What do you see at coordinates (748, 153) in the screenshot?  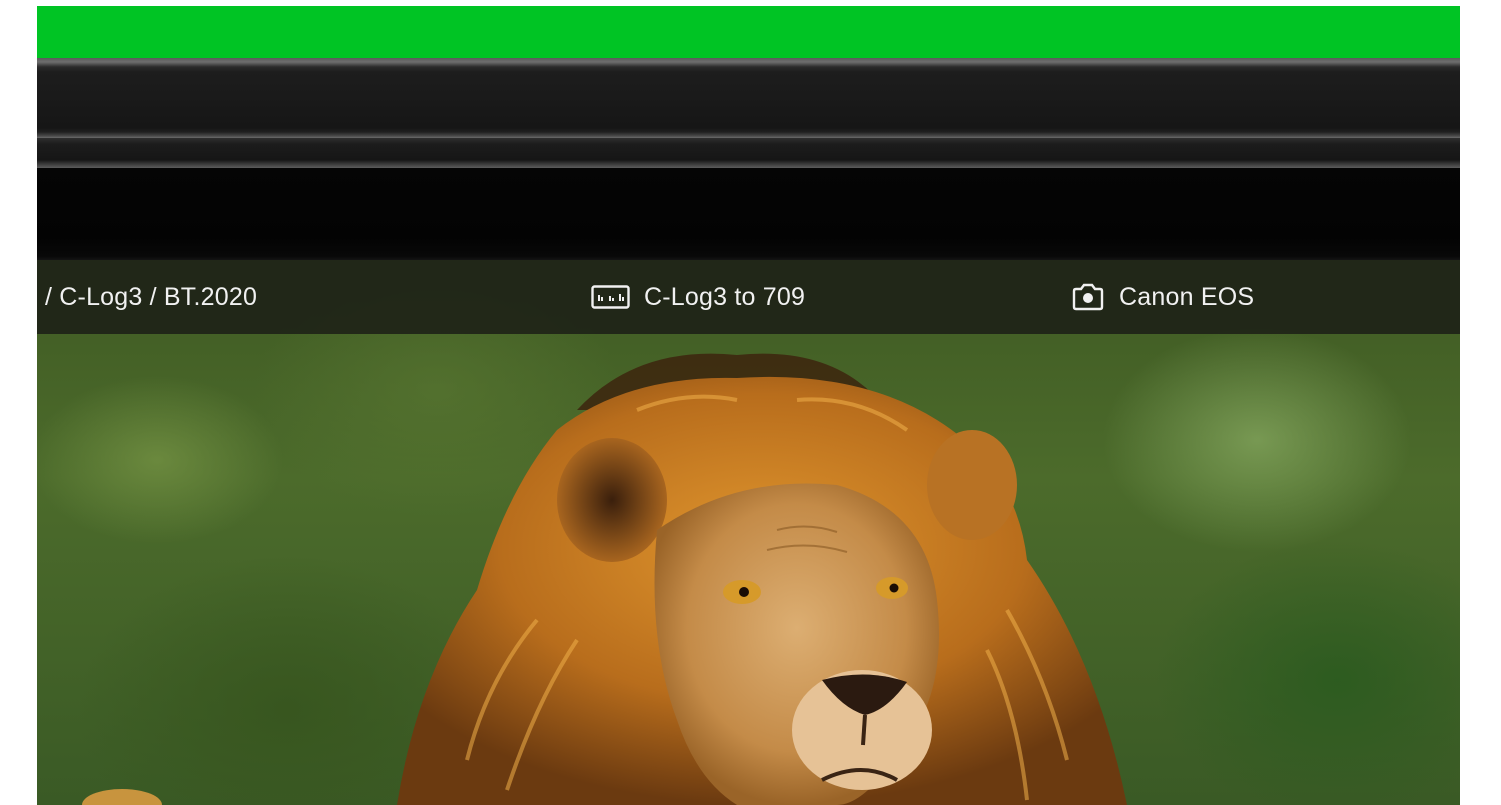 I see `toolbar-secondary` at bounding box center [748, 153].